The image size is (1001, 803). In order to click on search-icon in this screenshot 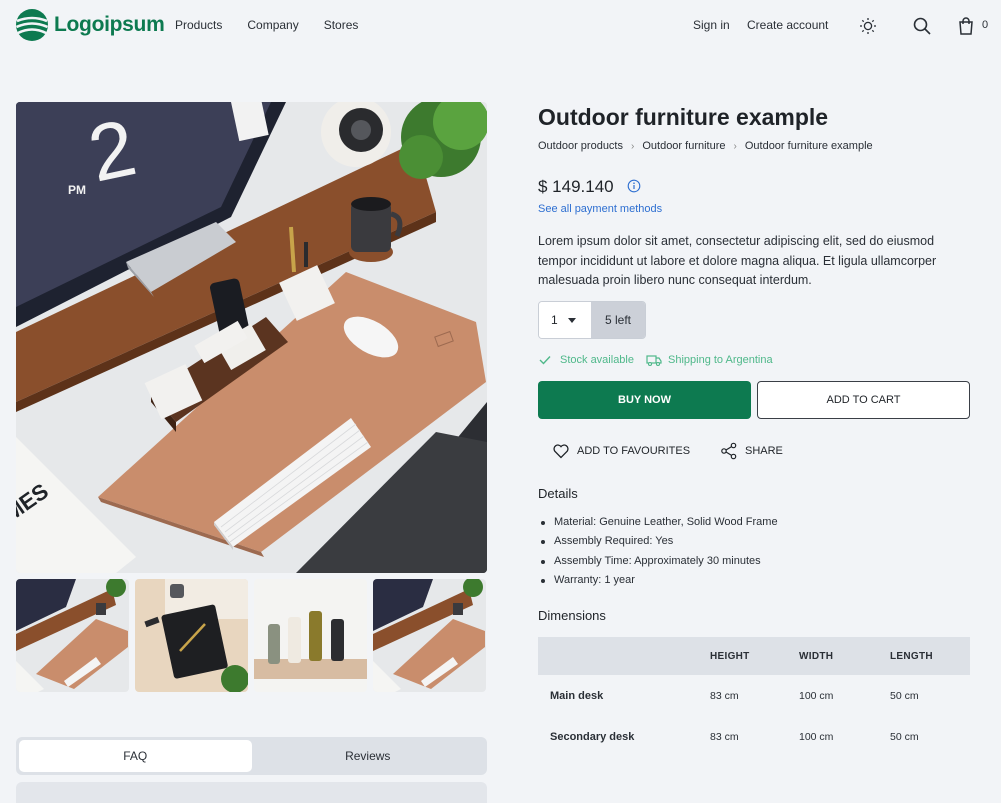, I will do `click(922, 26)`.